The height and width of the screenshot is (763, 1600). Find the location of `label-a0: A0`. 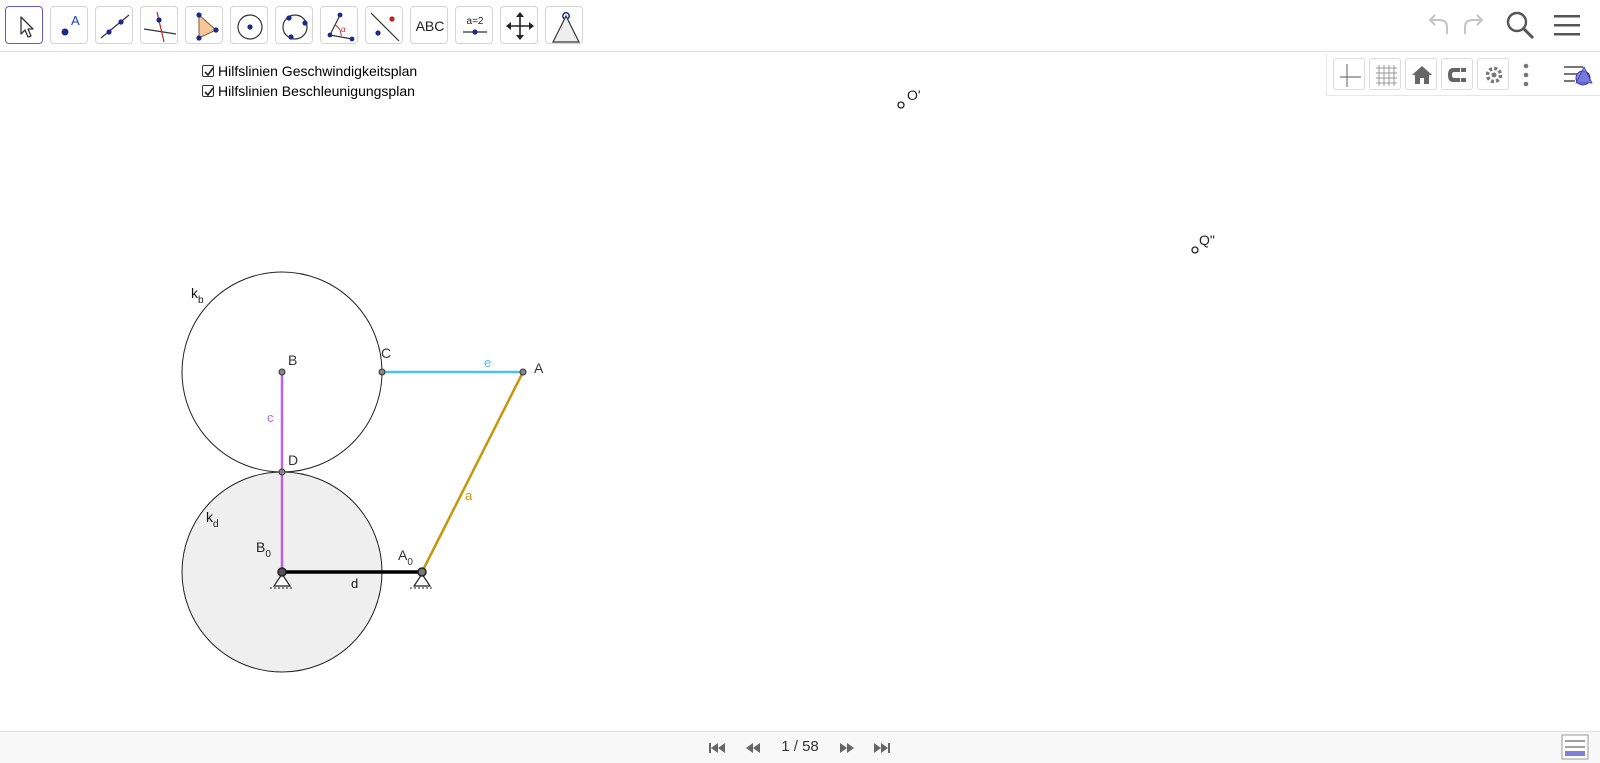

label-a0: A0 is located at coordinates (405, 557).